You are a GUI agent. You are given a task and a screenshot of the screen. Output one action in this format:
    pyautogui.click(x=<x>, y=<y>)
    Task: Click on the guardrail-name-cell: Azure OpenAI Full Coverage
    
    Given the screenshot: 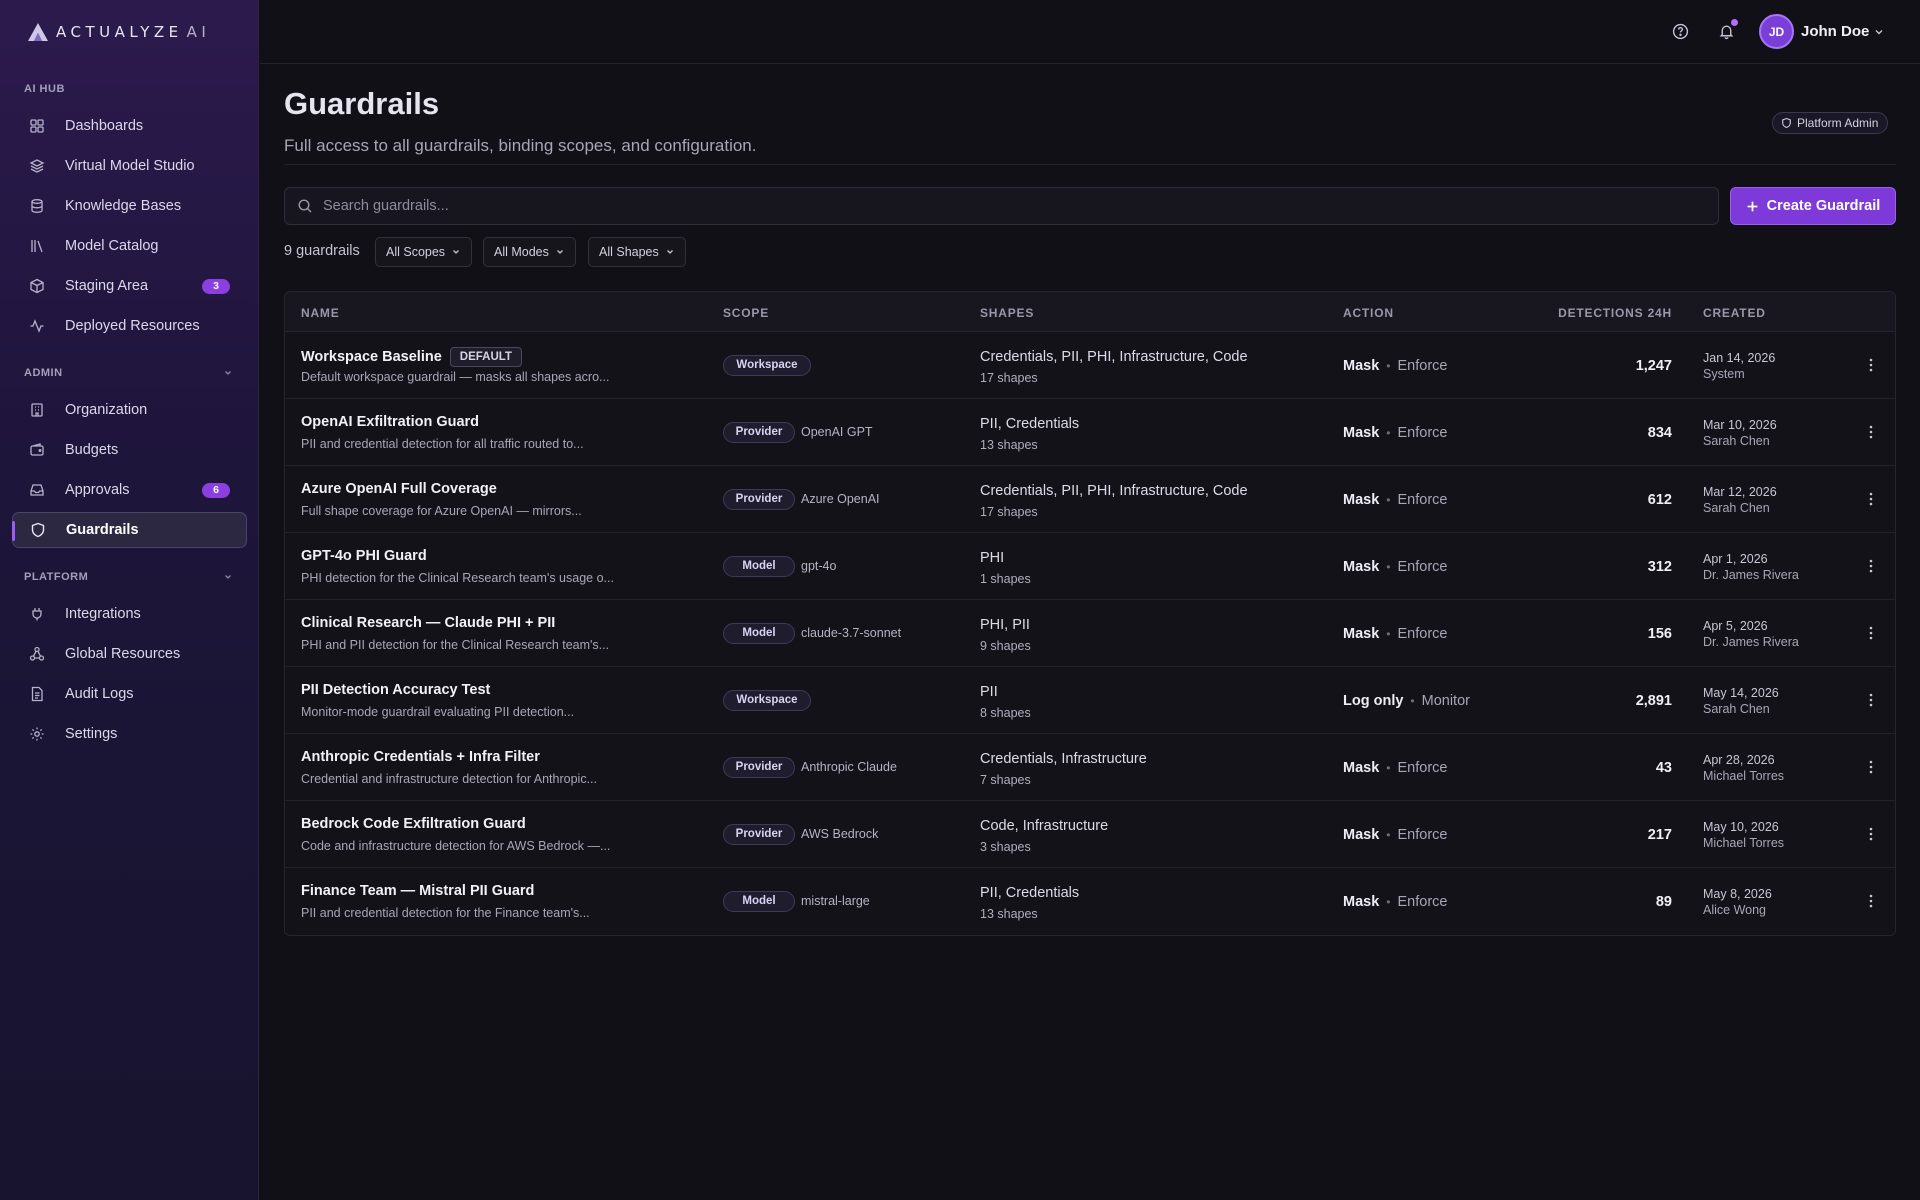 What is the action you would take?
    pyautogui.click(x=399, y=489)
    